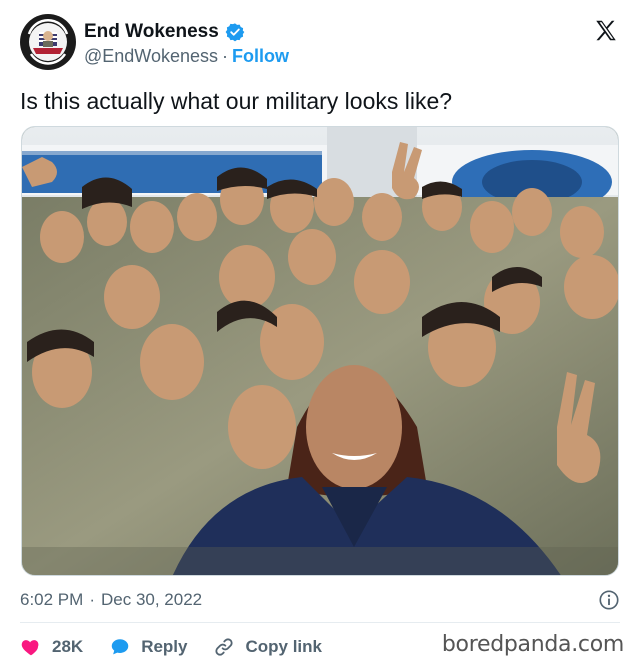 This screenshot has width=640, height=671. I want to click on copy-link-button: Copy link, so click(267, 647).